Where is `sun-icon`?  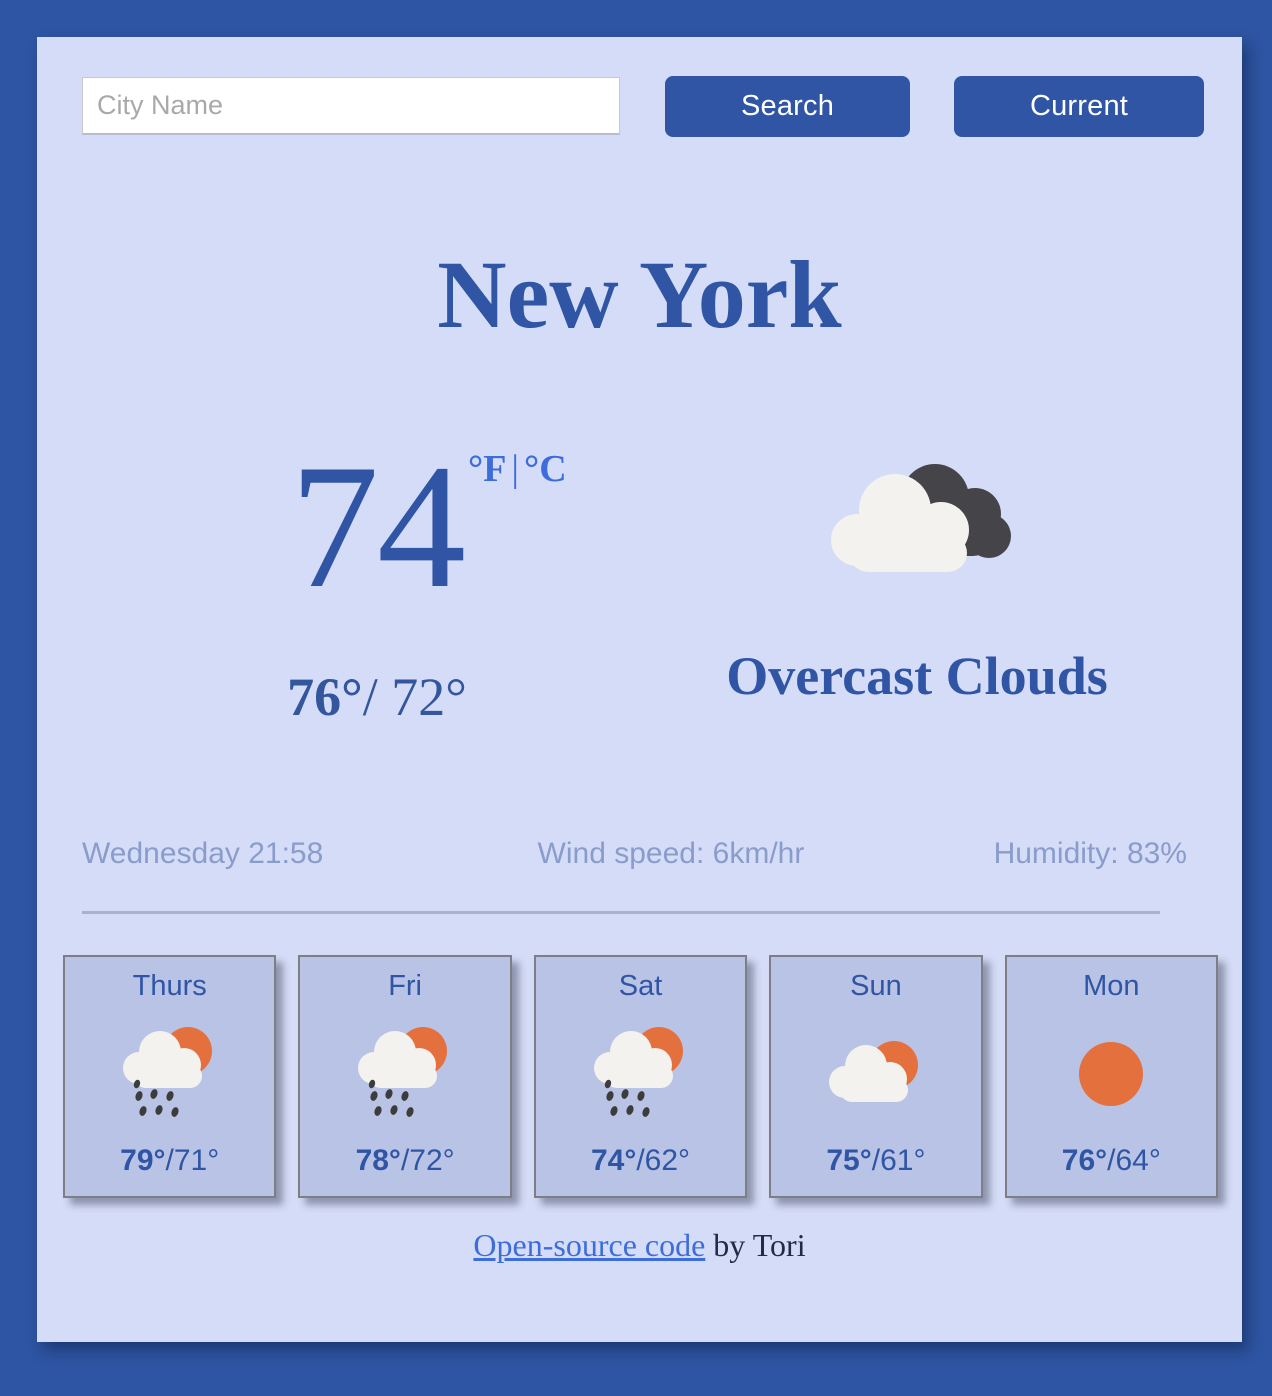 sun-icon is located at coordinates (1111, 1074).